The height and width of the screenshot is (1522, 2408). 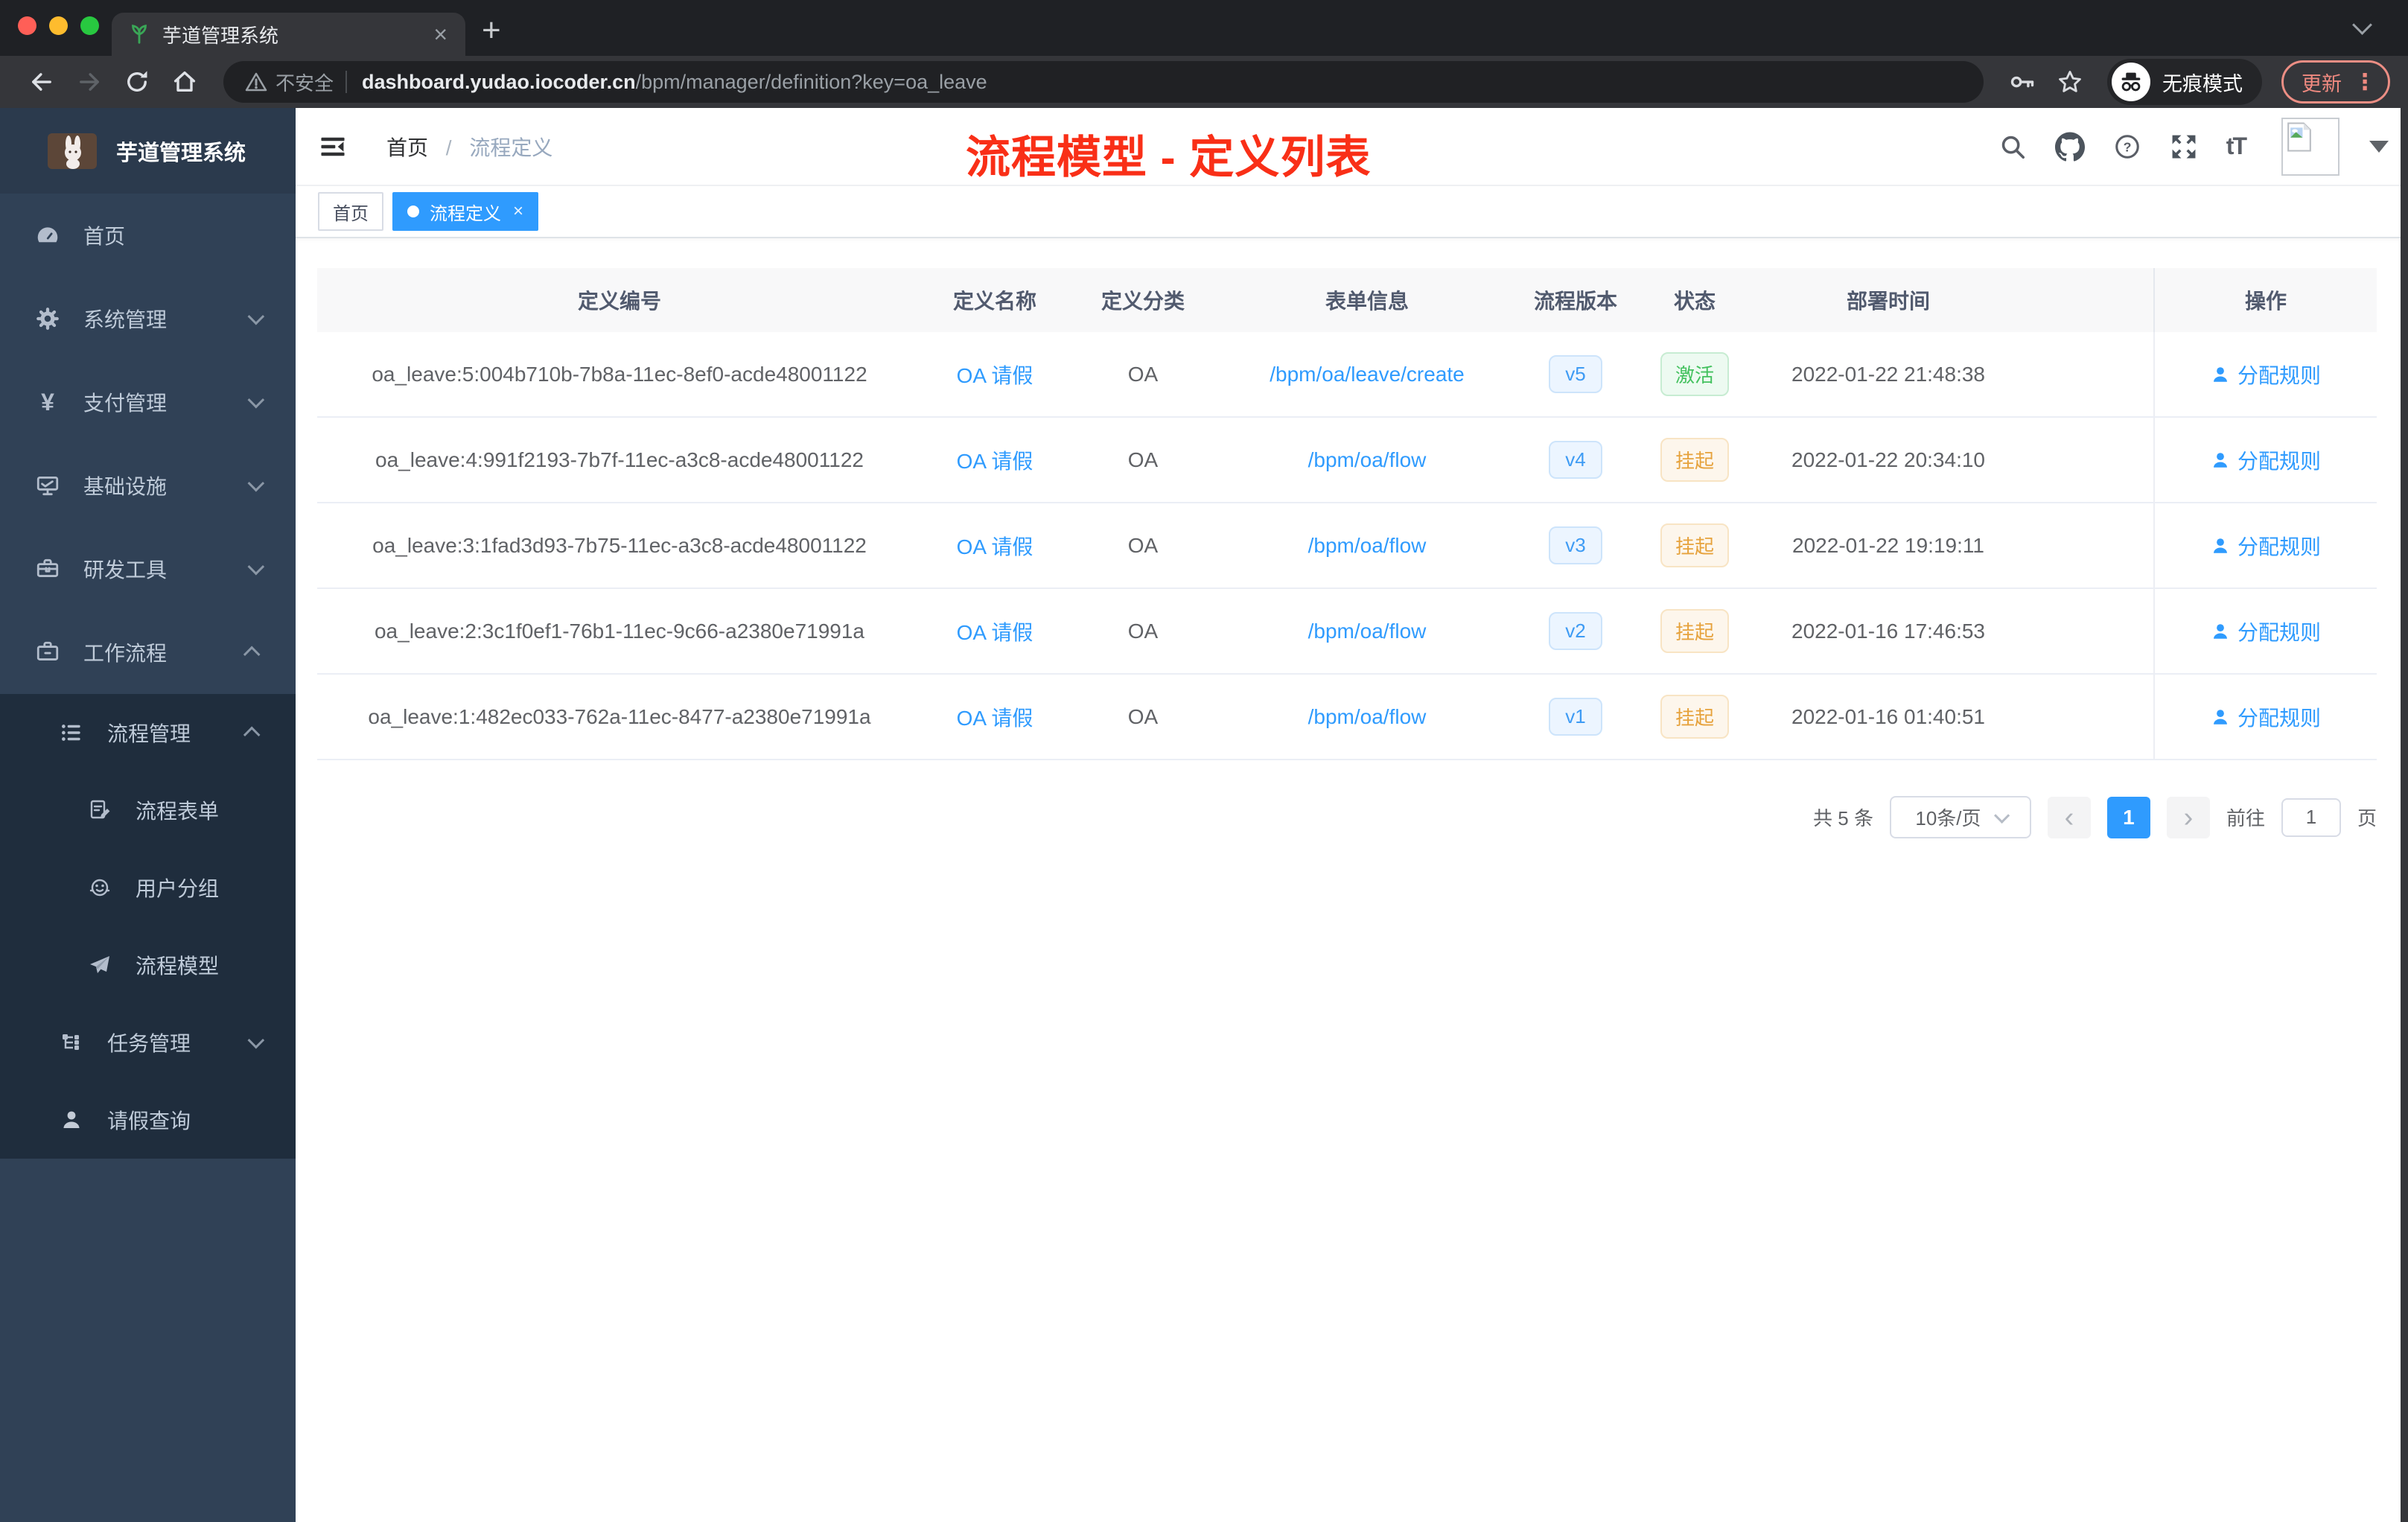 I want to click on reload-button, so click(x=137, y=82).